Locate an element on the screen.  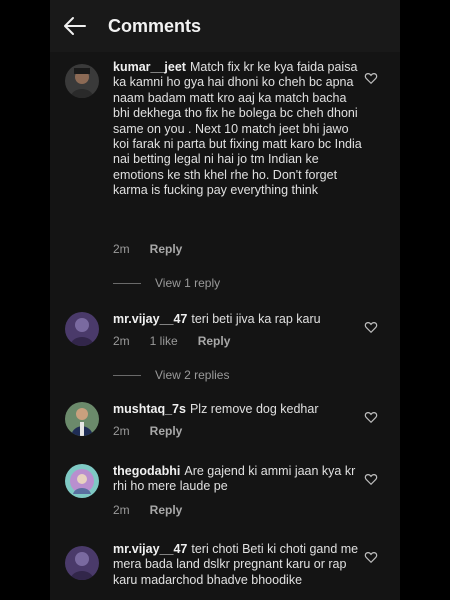
comment-username: mushtaq_7s is located at coordinates (149, 409).